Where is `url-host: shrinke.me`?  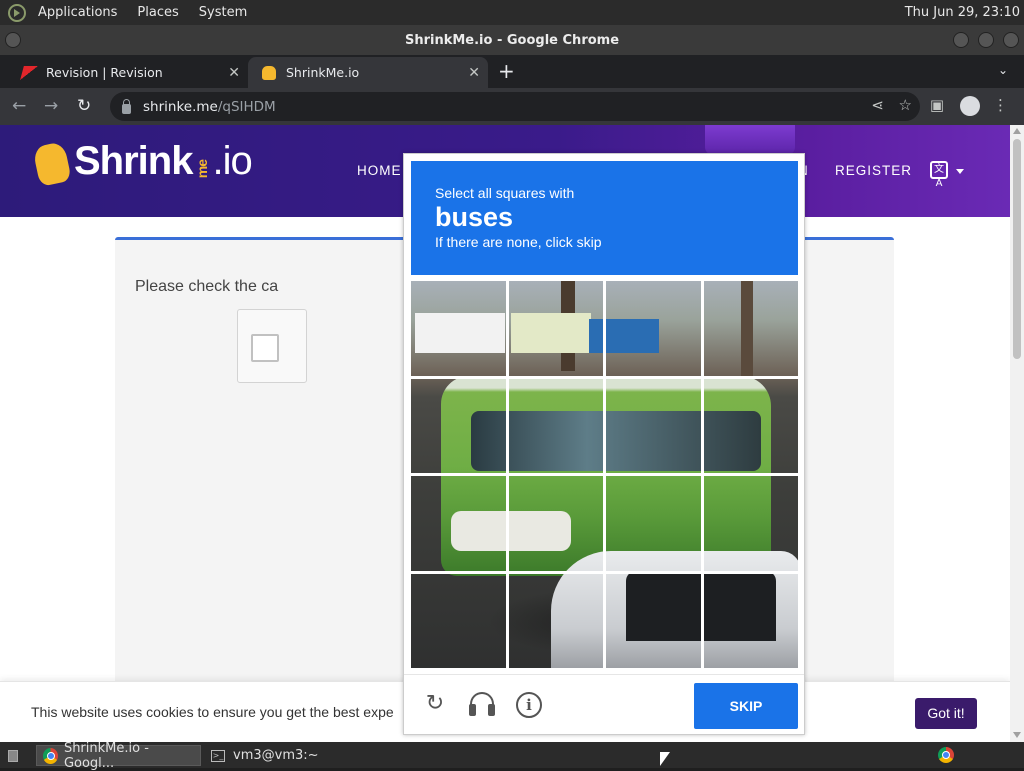 url-host: shrinke.me is located at coordinates (180, 106).